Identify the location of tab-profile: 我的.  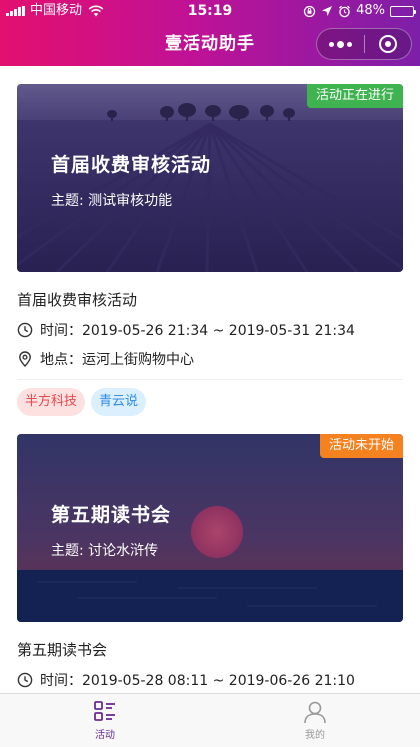
(315, 720).